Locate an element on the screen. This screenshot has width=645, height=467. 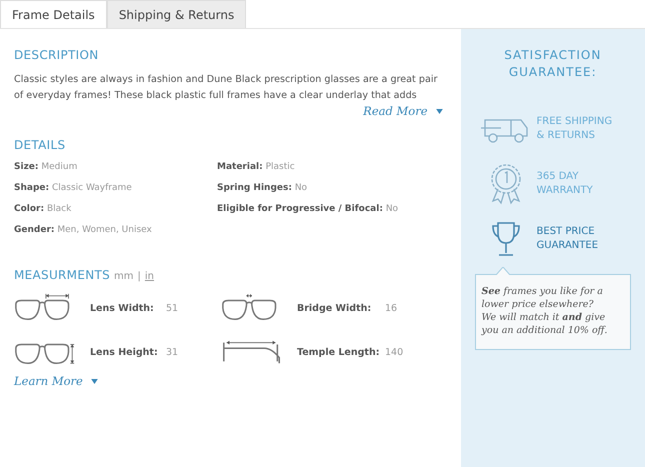
read-more-link: Read More is located at coordinates (395, 111).